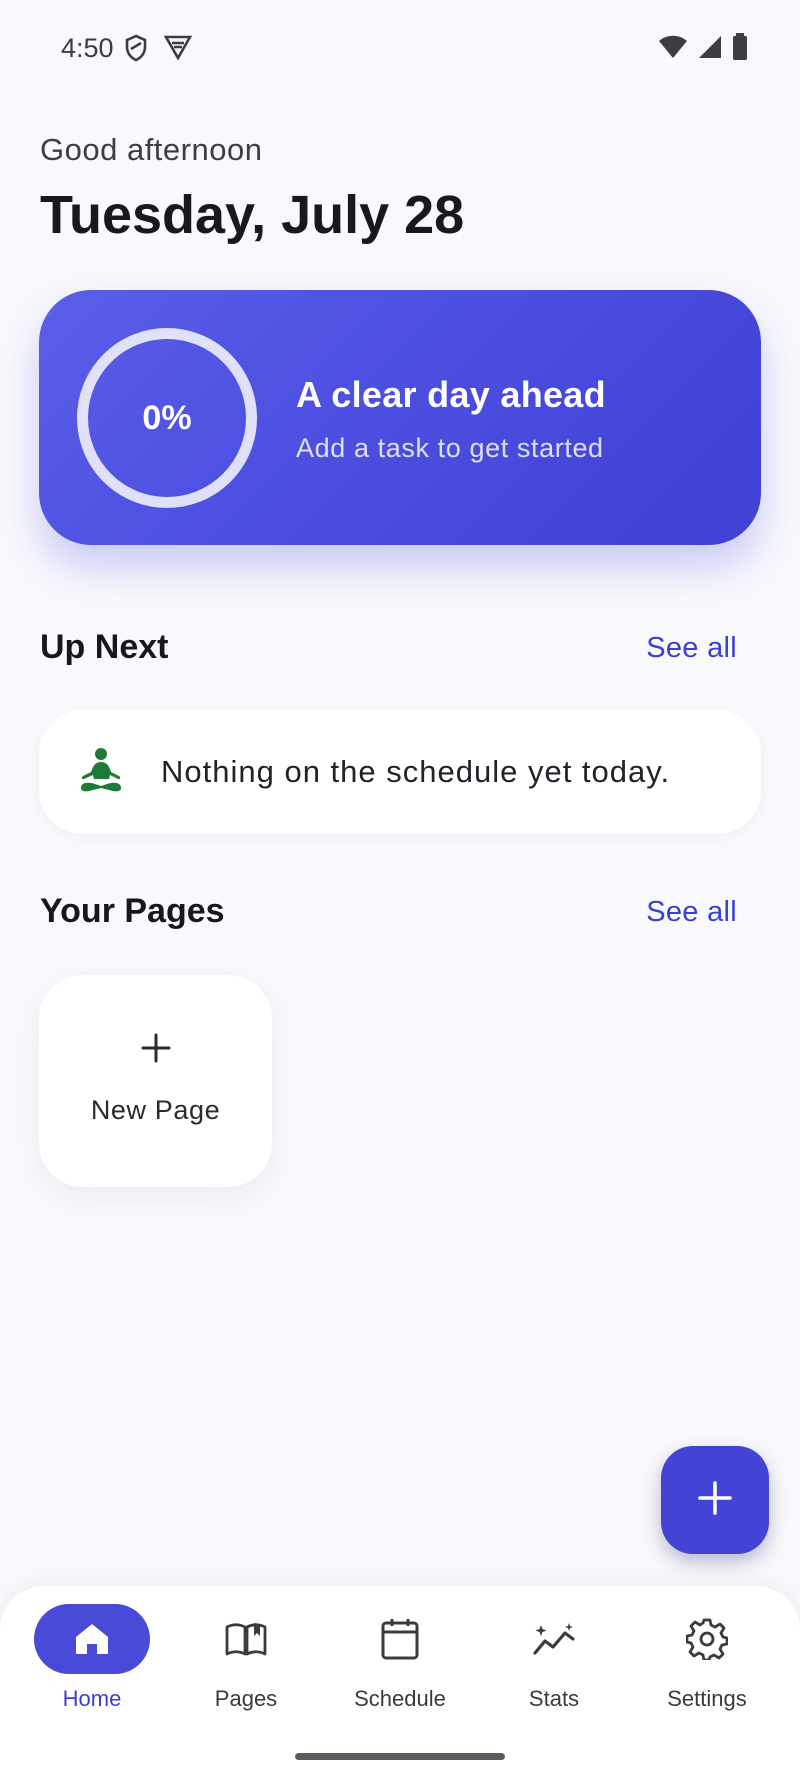 This screenshot has width=800, height=1778. What do you see at coordinates (400, 48) in the screenshot?
I see `status-bar: 4:50` at bounding box center [400, 48].